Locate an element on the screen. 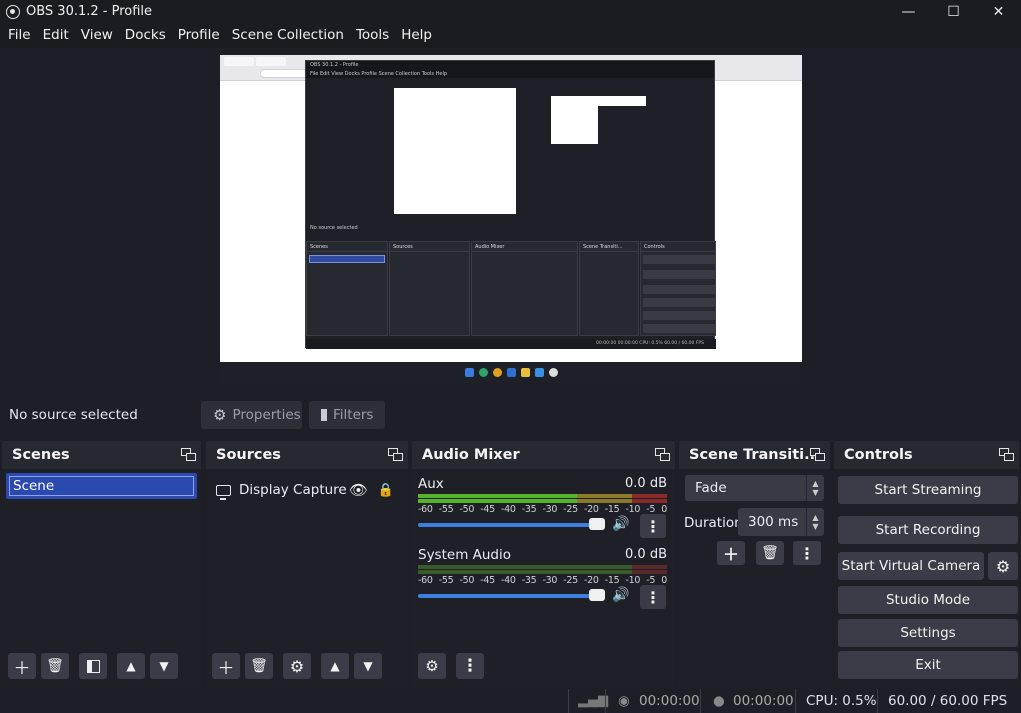  transition-menu-button: ⋮ is located at coordinates (807, 553).